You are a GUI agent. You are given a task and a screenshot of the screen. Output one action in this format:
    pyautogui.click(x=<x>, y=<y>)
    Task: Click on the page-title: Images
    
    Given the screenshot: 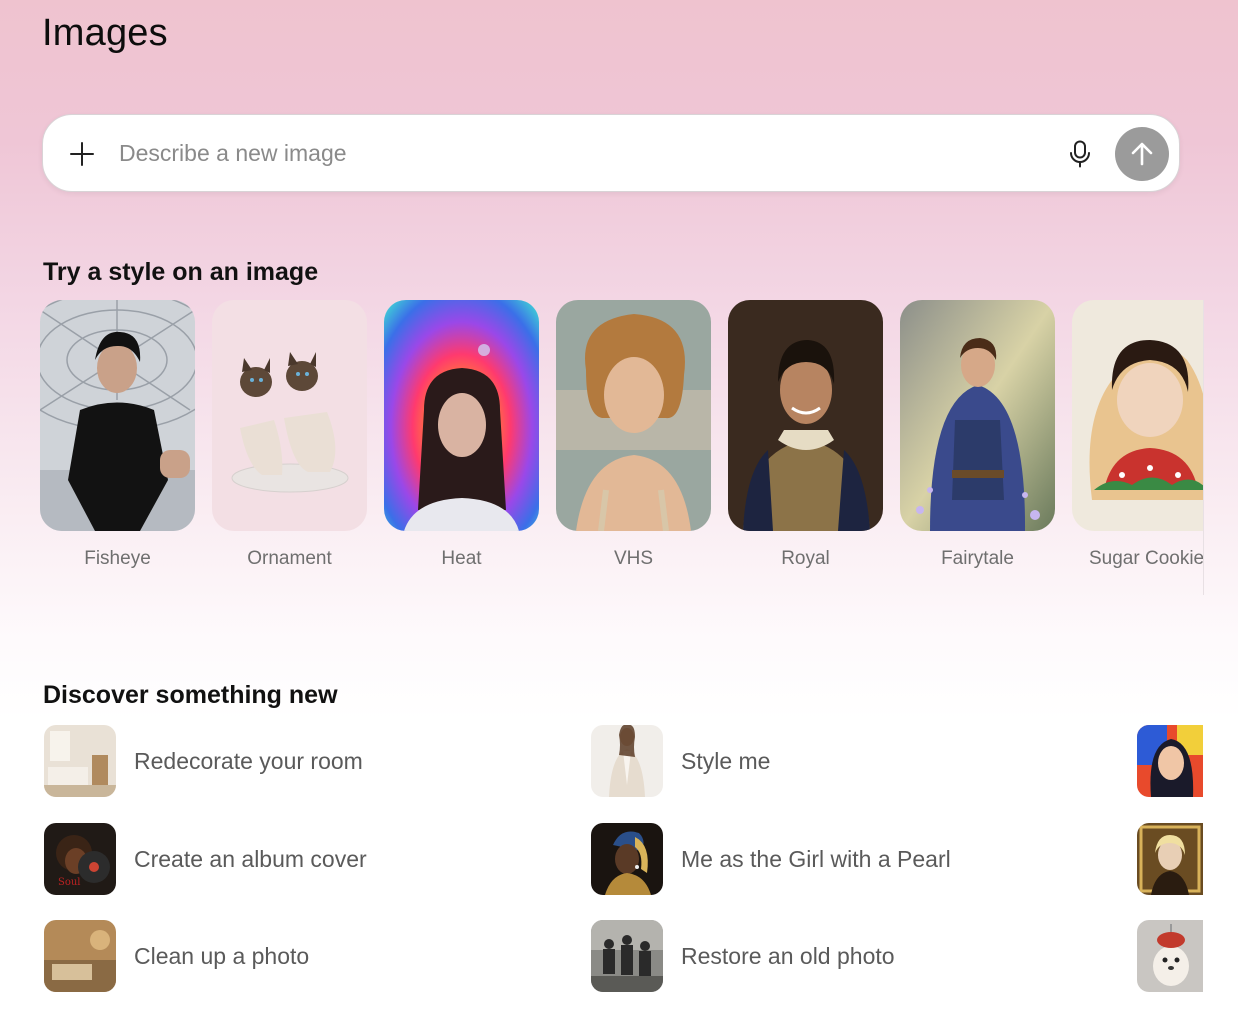 What is the action you would take?
    pyautogui.click(x=105, y=33)
    